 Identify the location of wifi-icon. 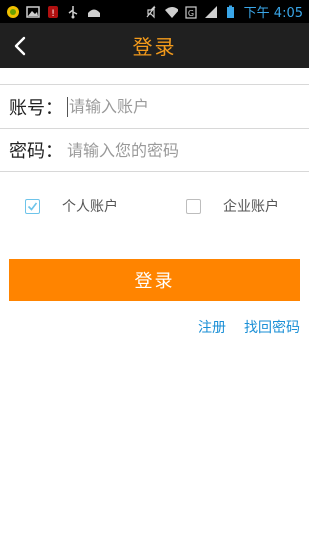
(171, 12).